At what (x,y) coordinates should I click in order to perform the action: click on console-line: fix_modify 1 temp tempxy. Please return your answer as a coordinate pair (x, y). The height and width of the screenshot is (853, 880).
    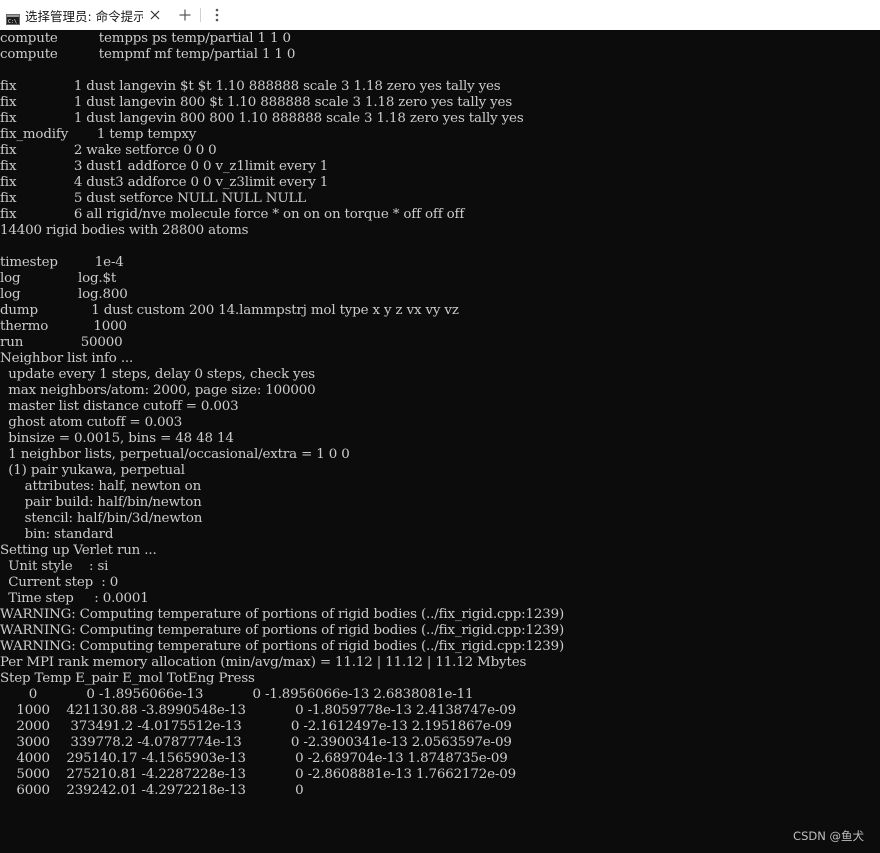
    Looking at the image, I should click on (98, 134).